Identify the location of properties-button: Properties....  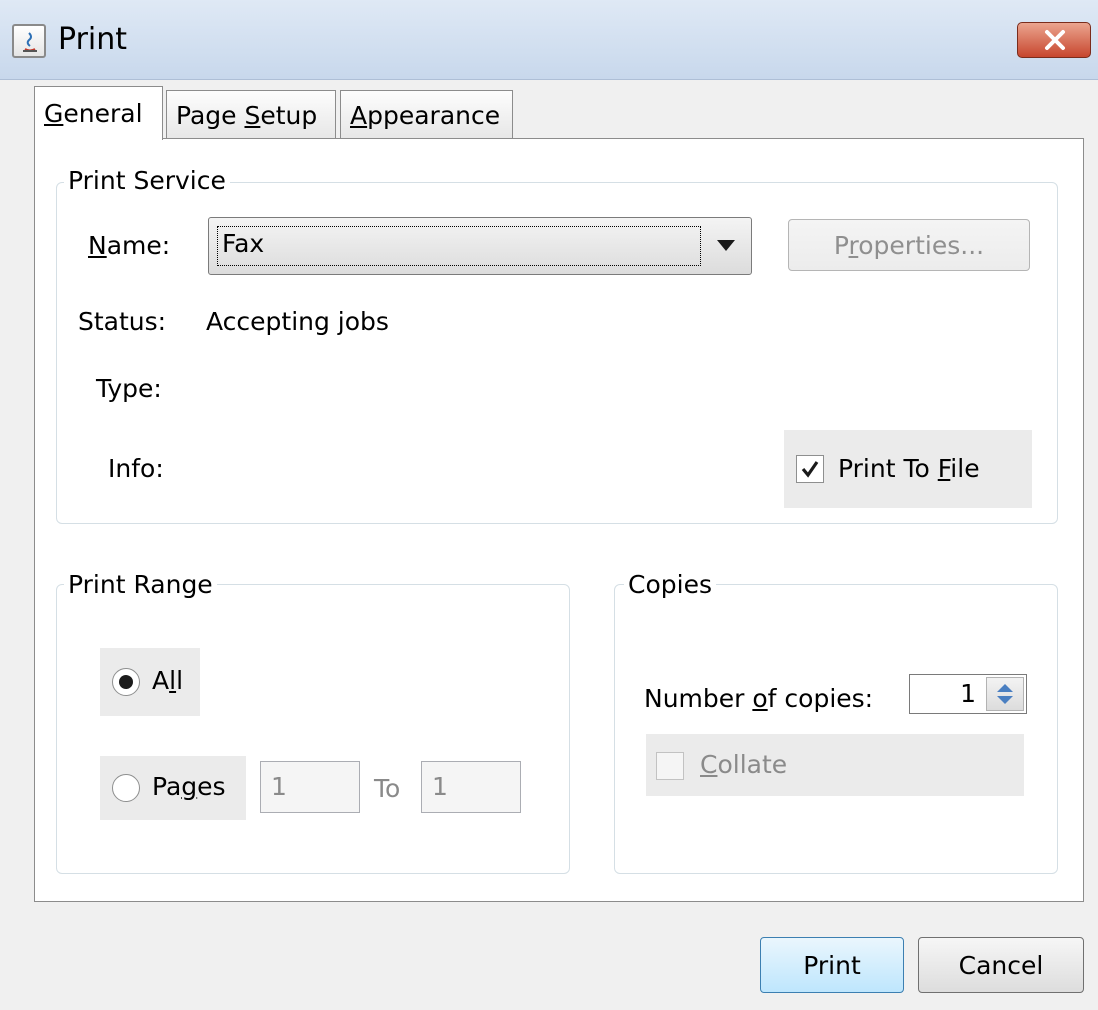
(909, 245).